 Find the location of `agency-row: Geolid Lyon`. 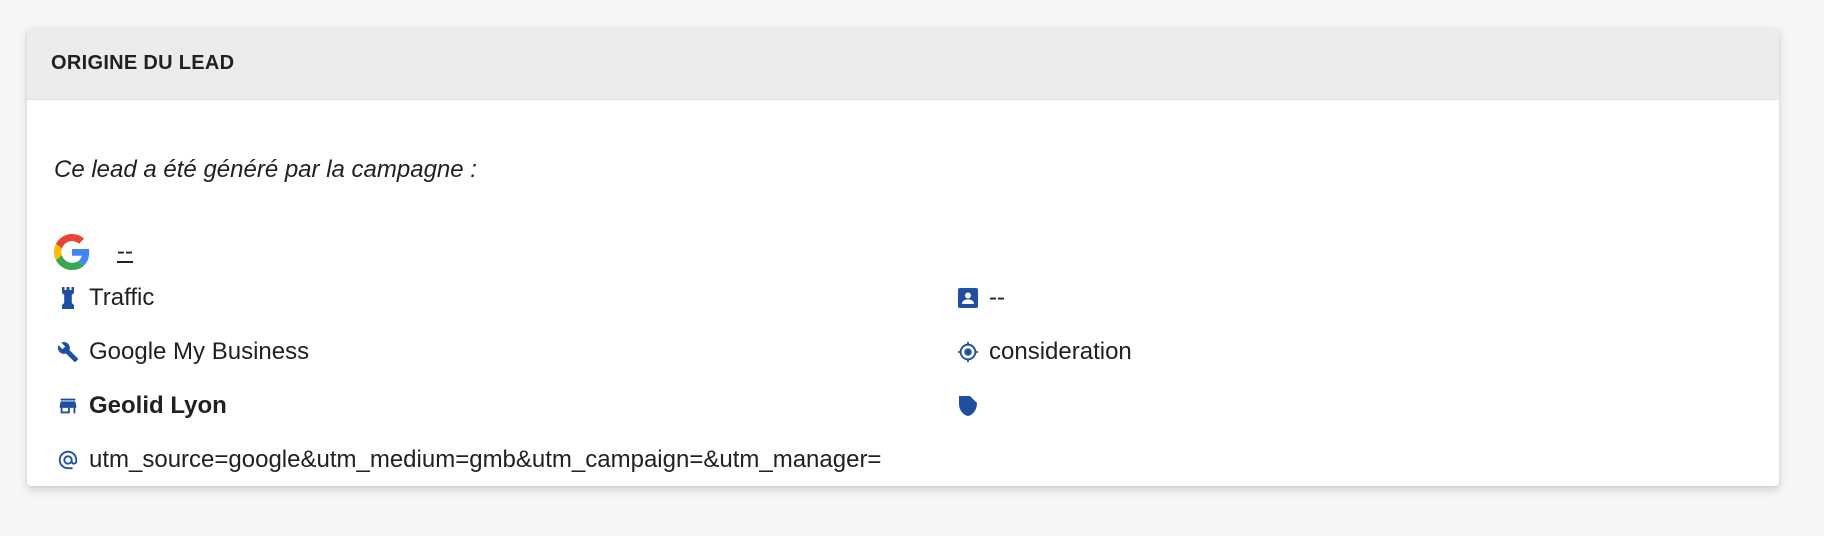

agency-row: Geolid Lyon is located at coordinates (141, 406).